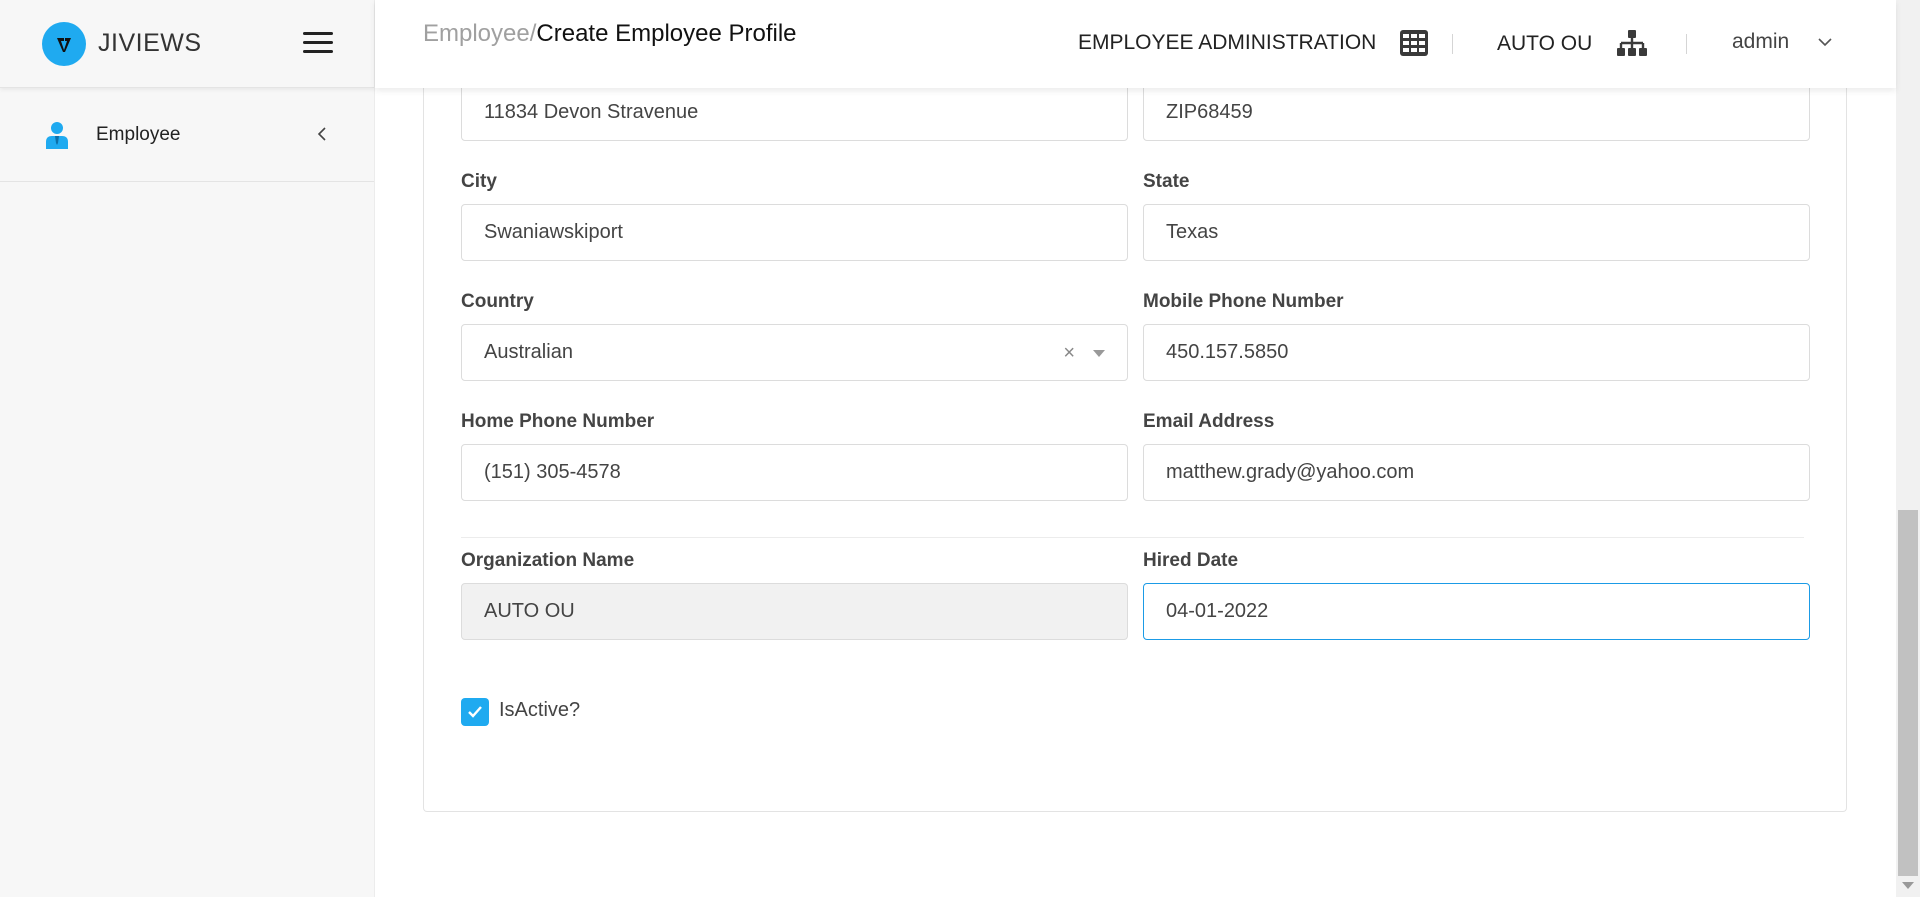 The width and height of the screenshot is (1920, 897). I want to click on chevron-down-icon, so click(1825, 42).